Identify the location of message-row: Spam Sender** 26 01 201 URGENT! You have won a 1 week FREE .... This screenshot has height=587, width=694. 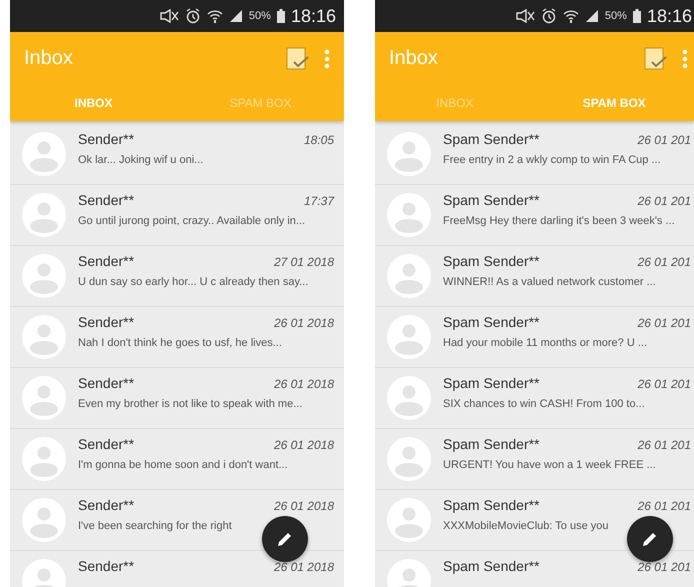
(534, 459).